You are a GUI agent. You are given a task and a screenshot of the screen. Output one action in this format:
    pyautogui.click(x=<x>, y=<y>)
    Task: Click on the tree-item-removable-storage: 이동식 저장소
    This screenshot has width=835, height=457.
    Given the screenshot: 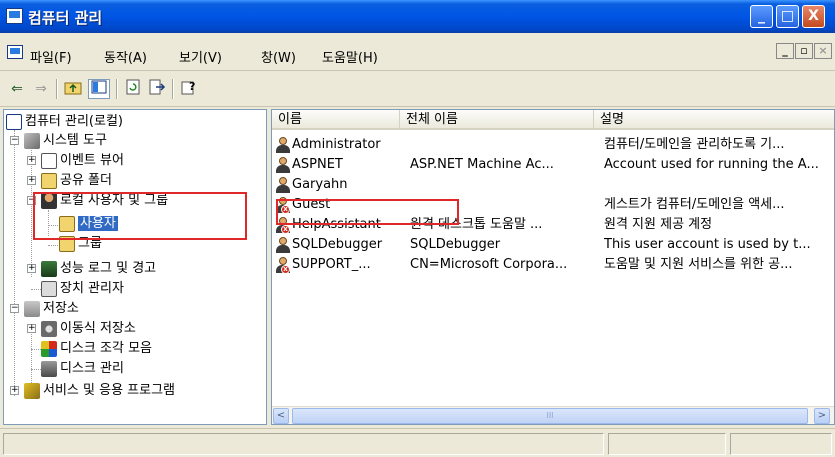 What is the action you would take?
    pyautogui.click(x=88, y=329)
    